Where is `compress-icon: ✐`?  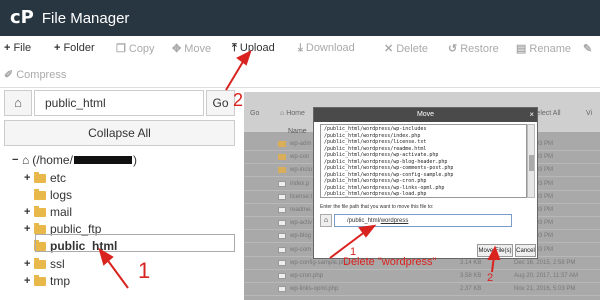
compress-icon: ✐ is located at coordinates (9, 75).